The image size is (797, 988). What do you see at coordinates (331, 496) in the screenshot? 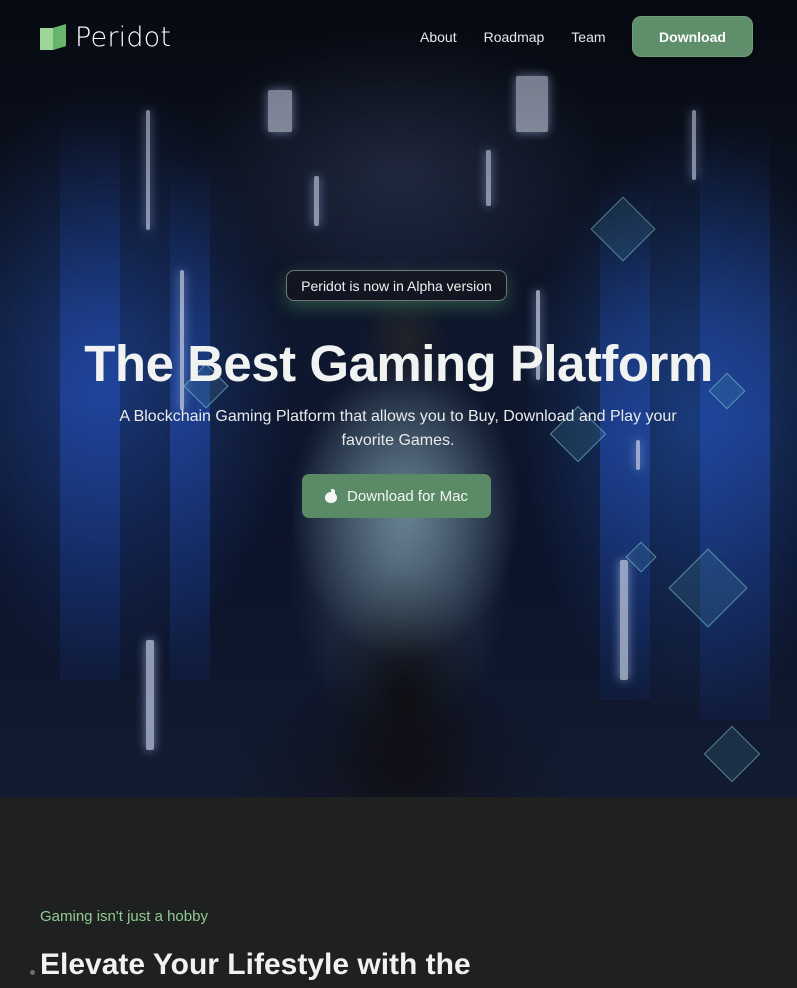
I see `apple-icon` at bounding box center [331, 496].